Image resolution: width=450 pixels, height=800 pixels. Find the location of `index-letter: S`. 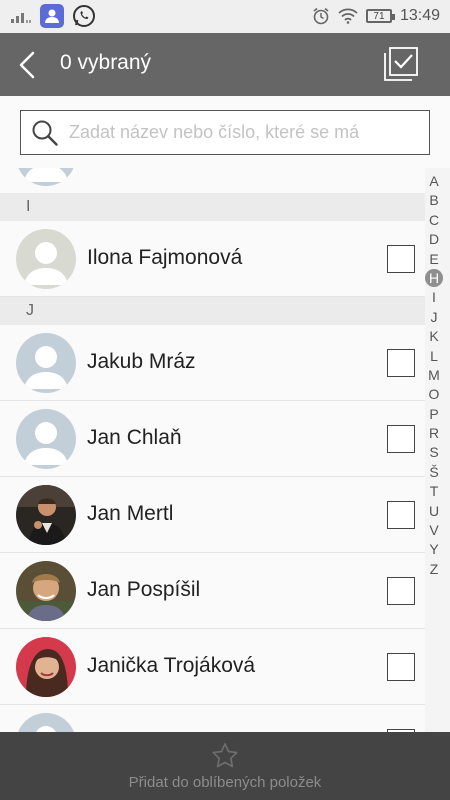

index-letter: S is located at coordinates (434, 452).